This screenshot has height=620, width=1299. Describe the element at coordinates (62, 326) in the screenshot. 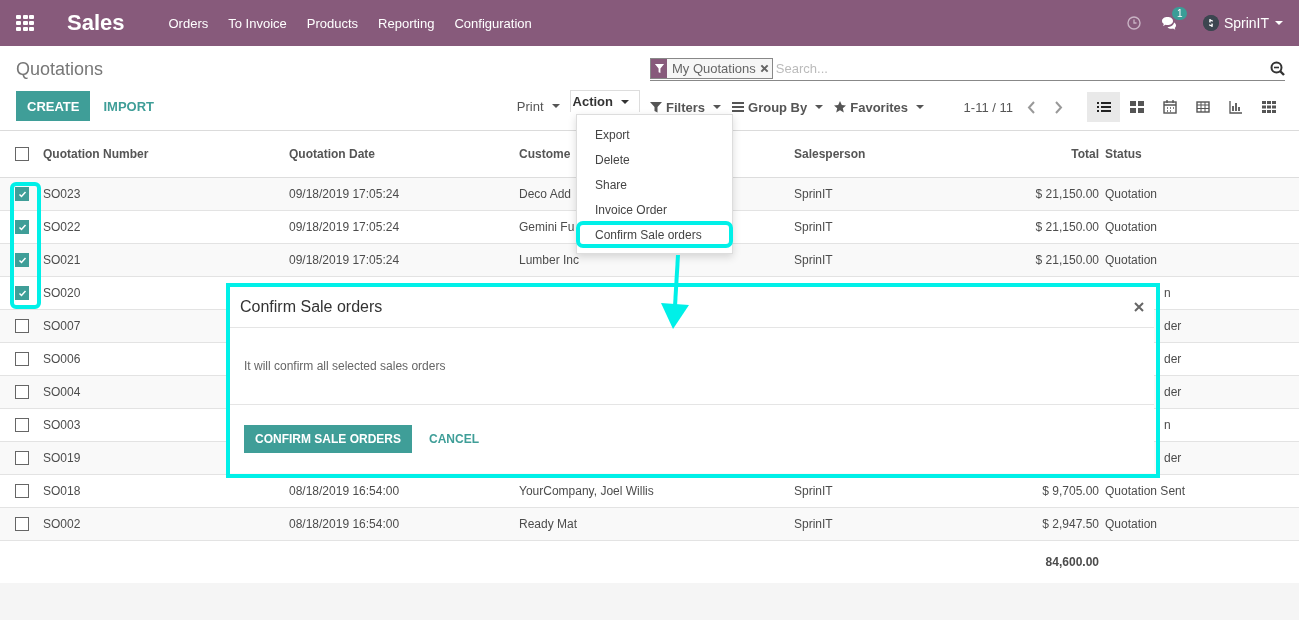

I see `table-cell: SO007` at that location.